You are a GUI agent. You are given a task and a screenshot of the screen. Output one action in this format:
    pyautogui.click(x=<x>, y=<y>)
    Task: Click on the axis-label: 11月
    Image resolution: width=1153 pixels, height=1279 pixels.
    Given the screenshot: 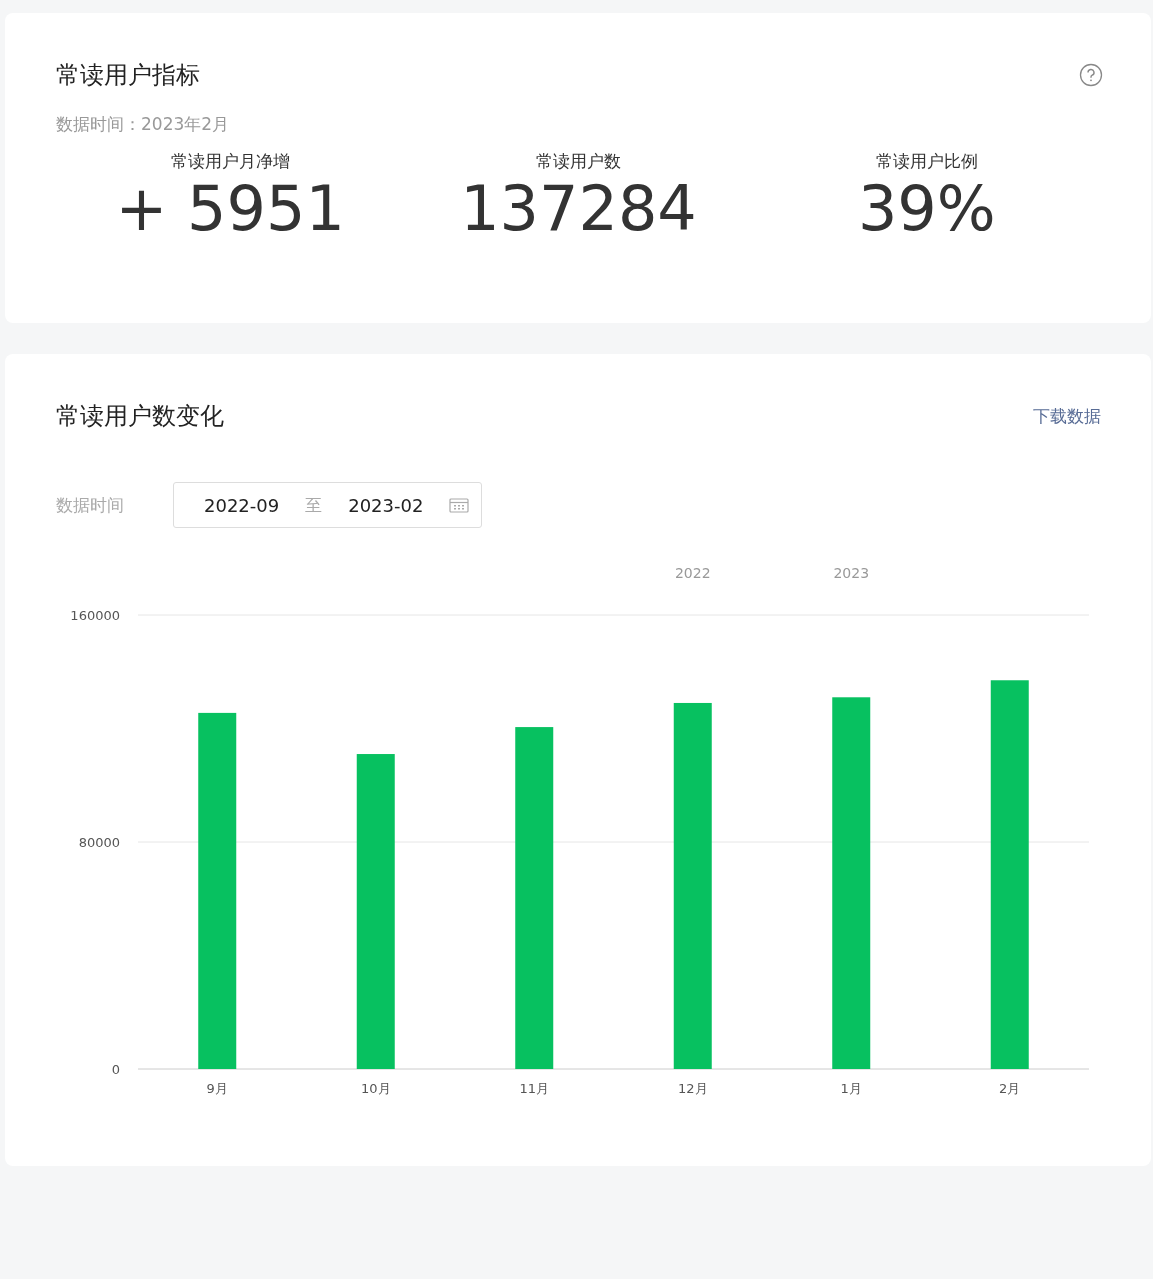 What is the action you would take?
    pyautogui.click(x=534, y=1088)
    